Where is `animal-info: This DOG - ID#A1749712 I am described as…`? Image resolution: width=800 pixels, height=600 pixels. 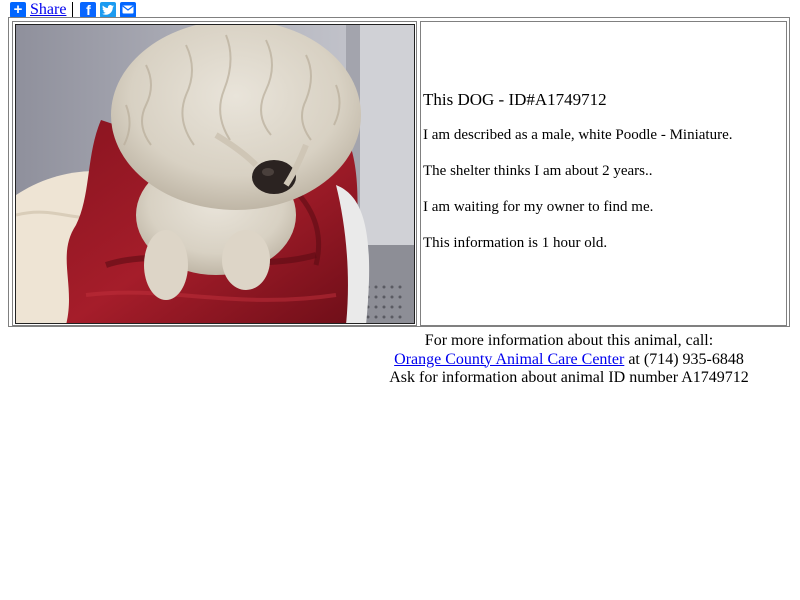
animal-info: This DOG - ID#A1749712 I am described as… is located at coordinates (603, 180).